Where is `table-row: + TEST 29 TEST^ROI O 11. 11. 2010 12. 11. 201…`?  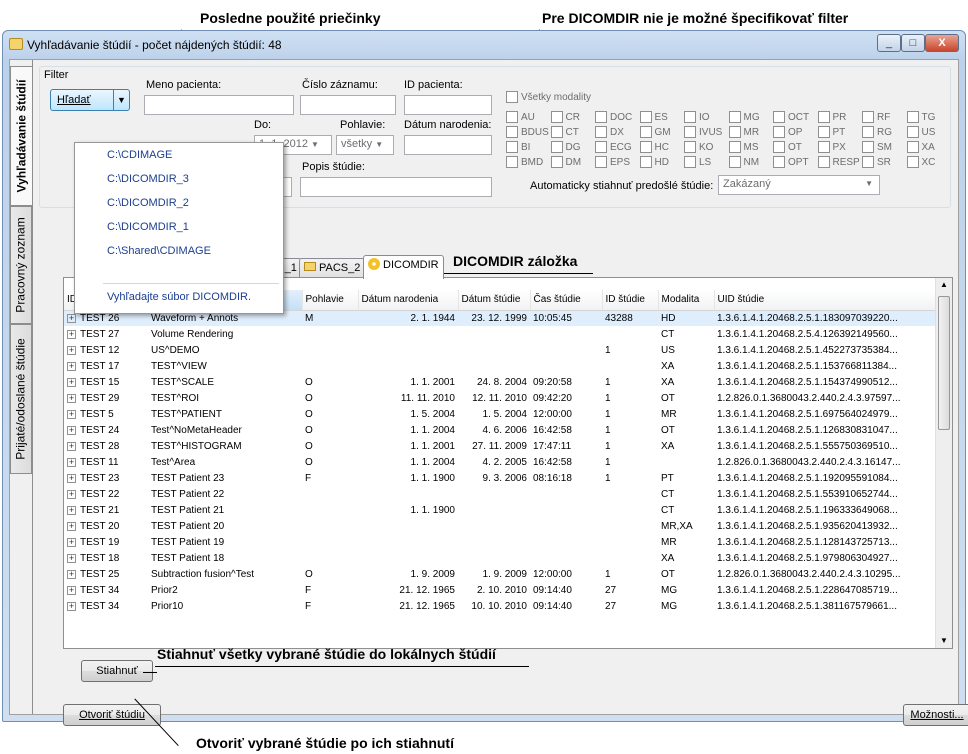 table-row: + TEST 29 TEST^ROI O 11. 11. 2010 12. 11. 201… is located at coordinates (500, 398).